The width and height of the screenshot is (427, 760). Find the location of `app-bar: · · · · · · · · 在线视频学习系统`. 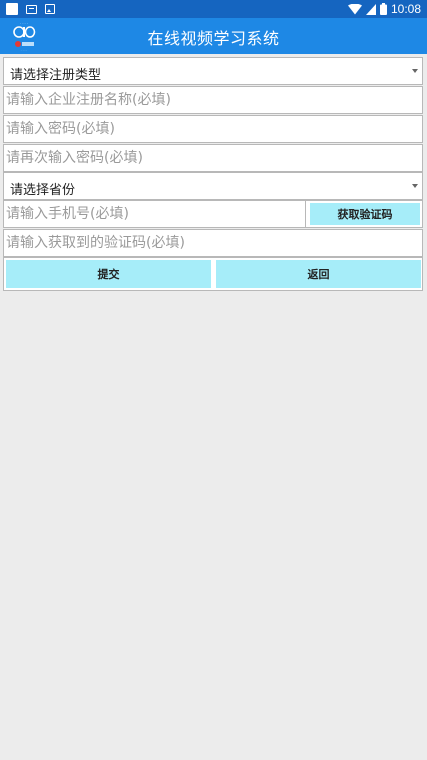

app-bar: · · · · · · · · 在线视频学习系统 is located at coordinates (213, 36).